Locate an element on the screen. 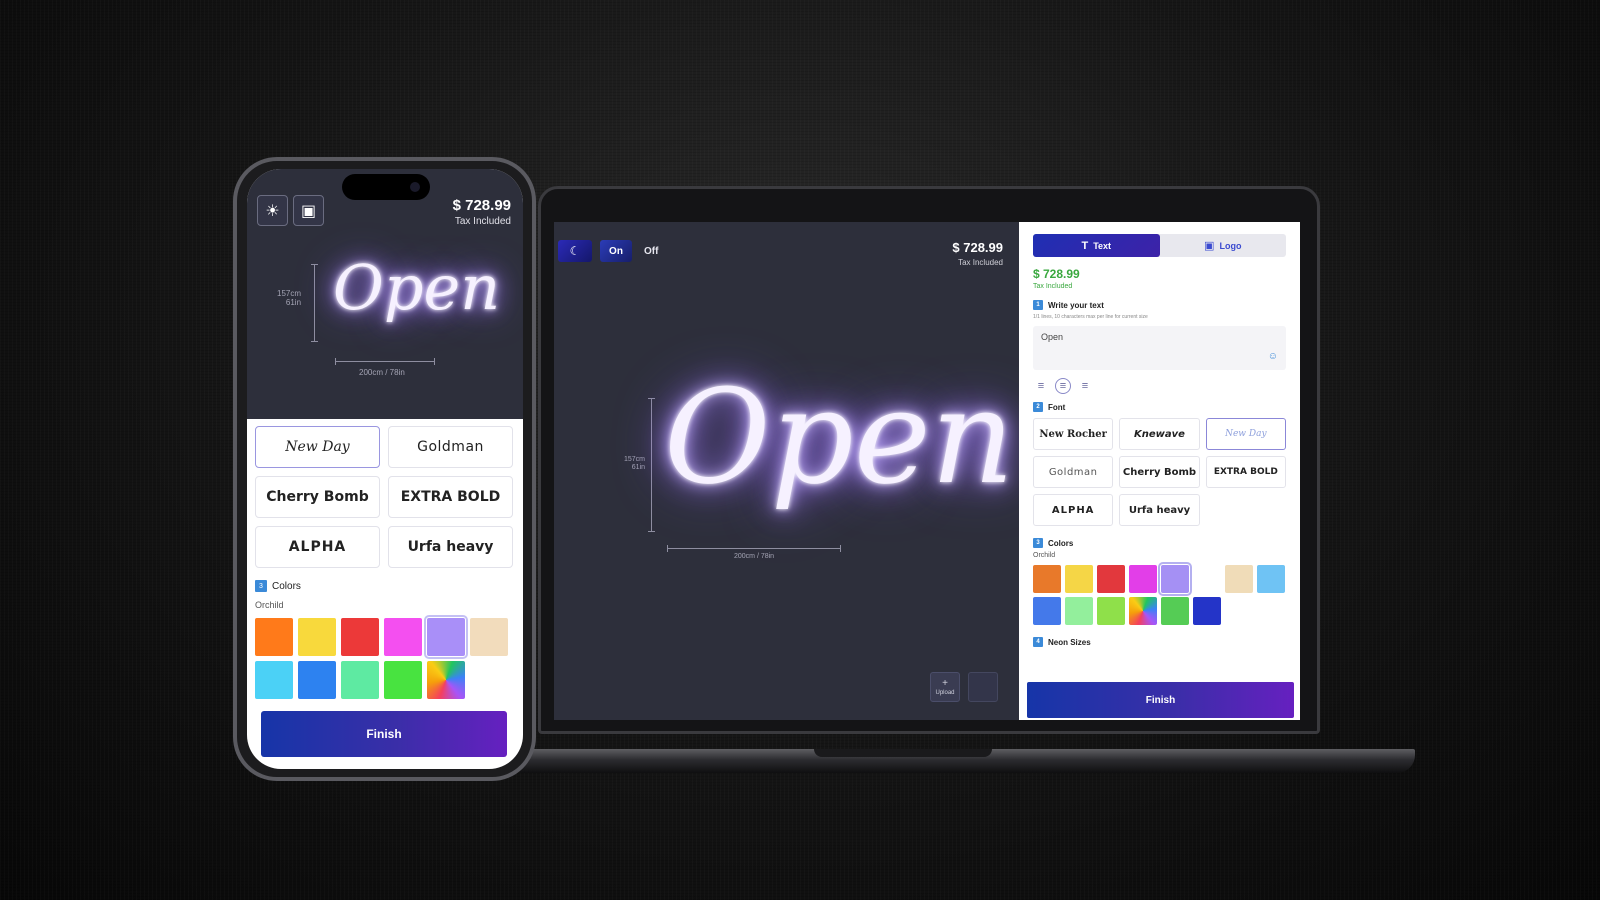  mode-tabs: T Text ▣ Logo is located at coordinates (1159, 245).